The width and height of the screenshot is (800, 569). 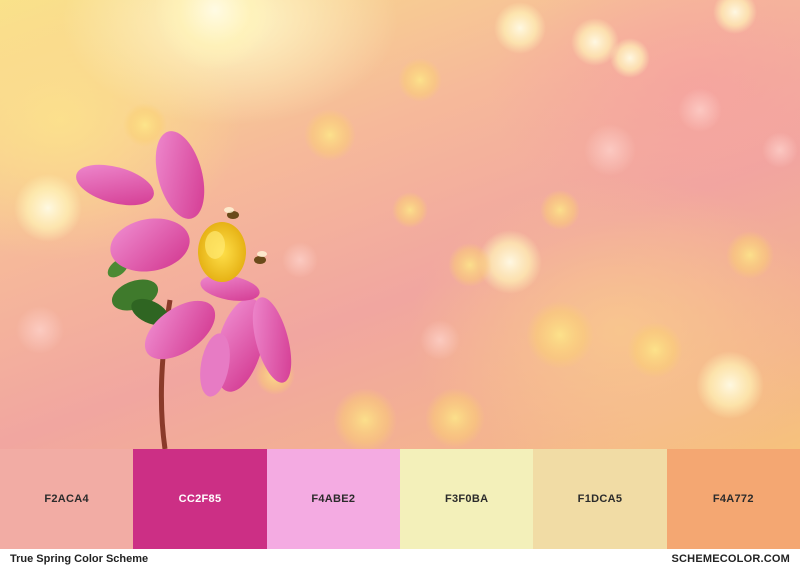 What do you see at coordinates (79, 559) in the screenshot?
I see `scheme-title: True Spring Color Scheme` at bounding box center [79, 559].